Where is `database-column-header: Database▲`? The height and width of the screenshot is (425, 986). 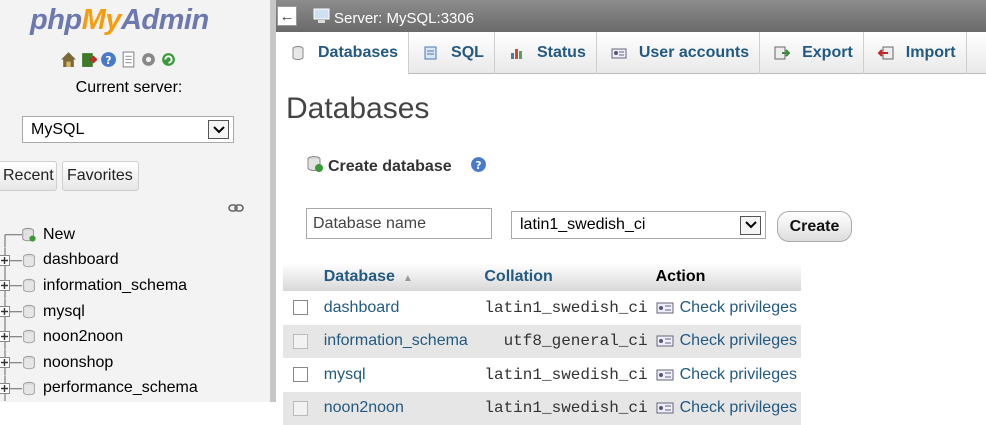 database-column-header: Database▲ is located at coordinates (400, 277).